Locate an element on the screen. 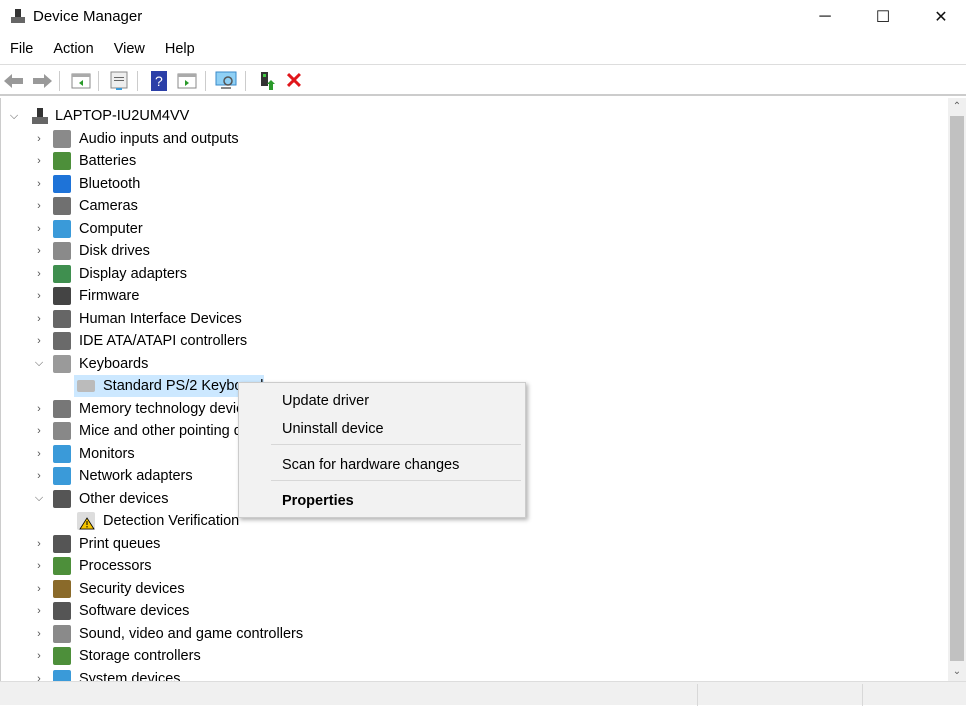 The height and width of the screenshot is (706, 966). camera-icon is located at coordinates (62, 206).